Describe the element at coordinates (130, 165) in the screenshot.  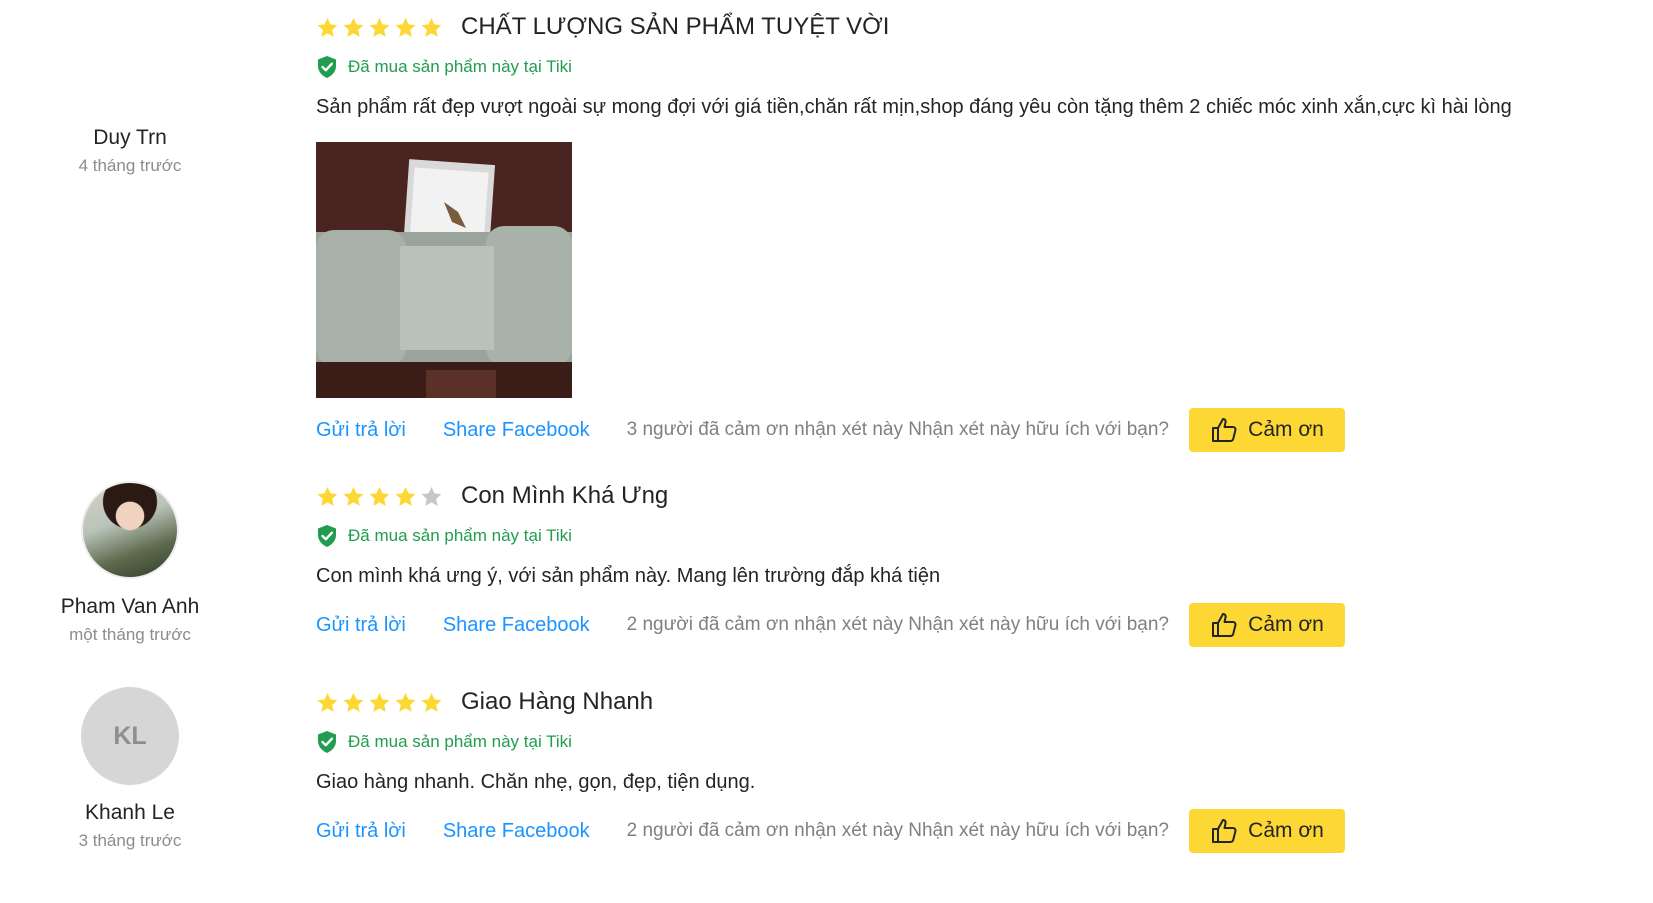
I see `review-time: 4 tháng trước` at that location.